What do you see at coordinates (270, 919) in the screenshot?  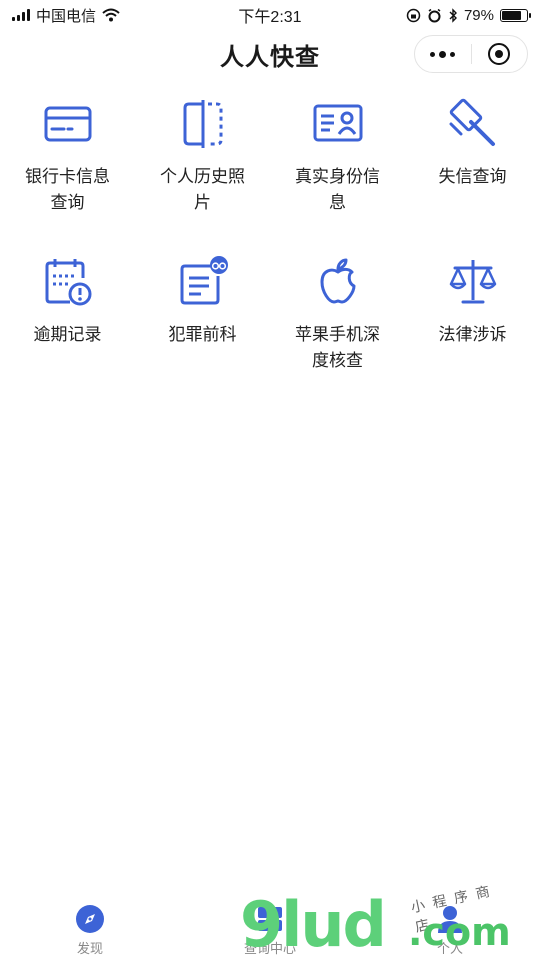 I see `query-center-icon` at bounding box center [270, 919].